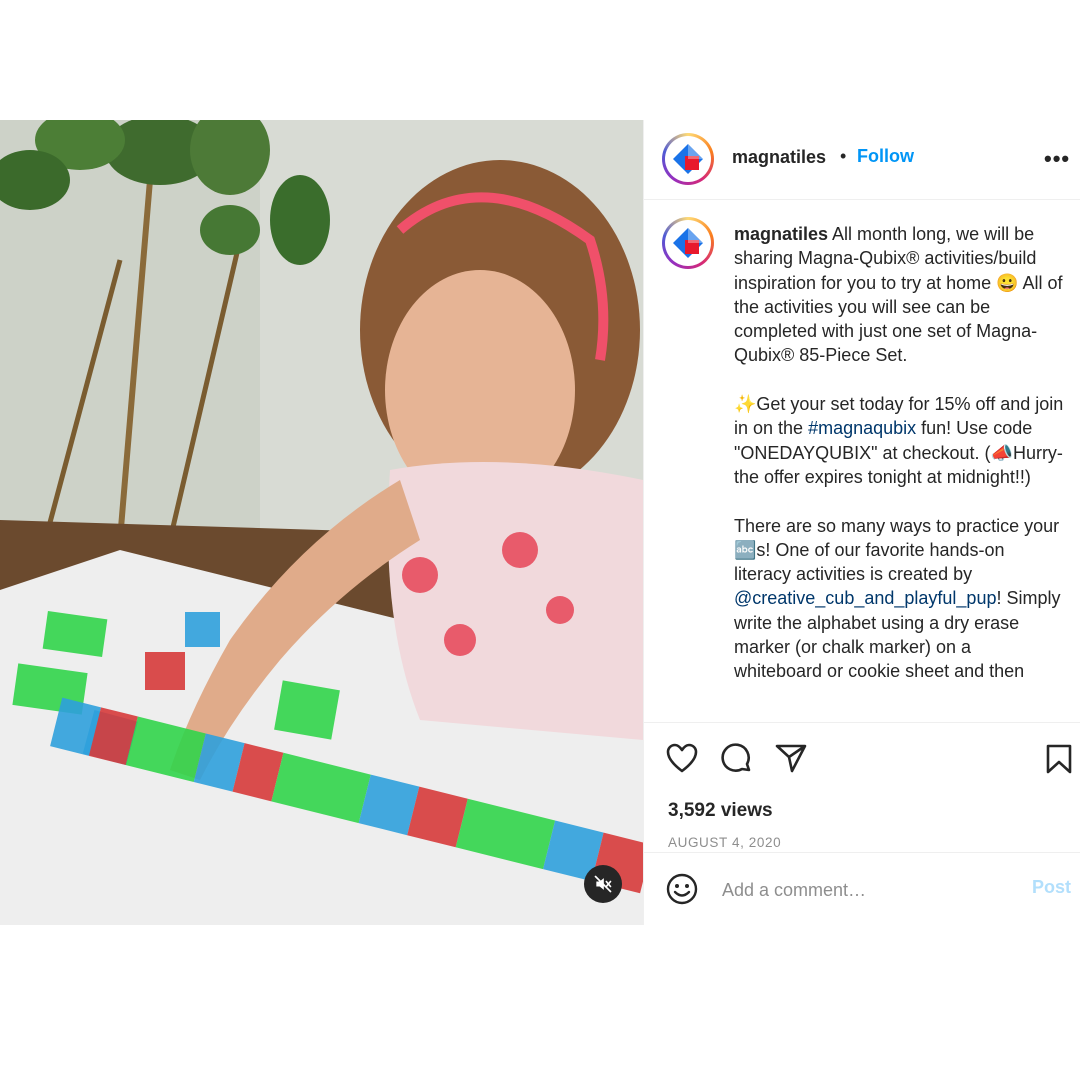  What do you see at coordinates (682, 891) in the screenshot?
I see `emoji-icon` at bounding box center [682, 891].